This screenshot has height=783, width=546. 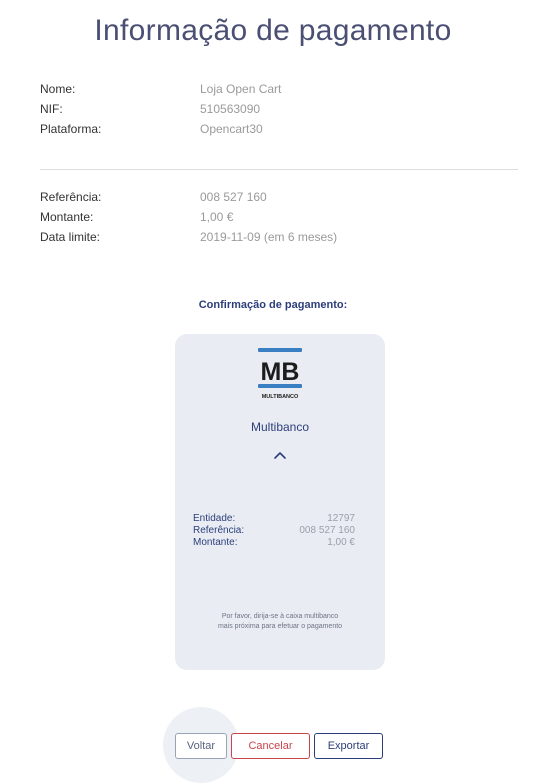 What do you see at coordinates (279, 169) in the screenshot?
I see `section-divider` at bounding box center [279, 169].